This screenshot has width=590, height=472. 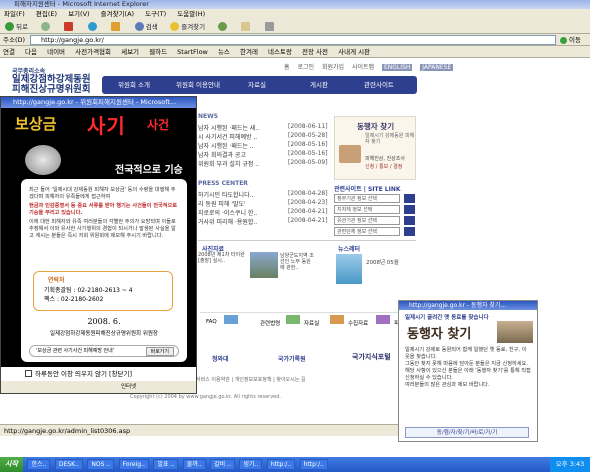 What do you see at coordinates (257, 85) in the screenshot?
I see `nav-archive: 자료실` at bounding box center [257, 85].